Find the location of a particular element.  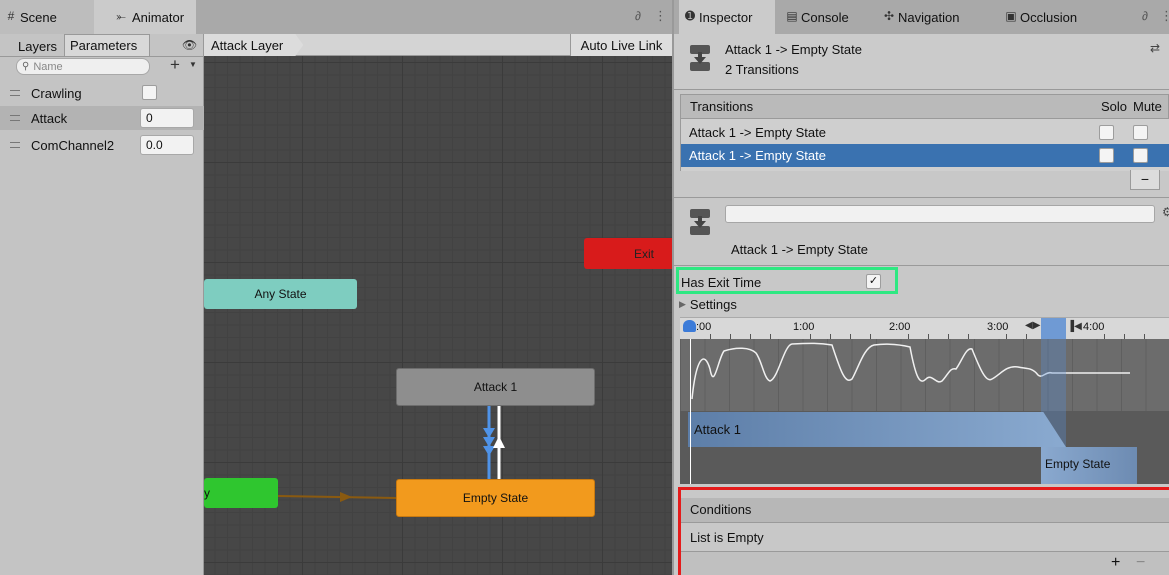

parameter-name: Crawling is located at coordinates (56, 93).